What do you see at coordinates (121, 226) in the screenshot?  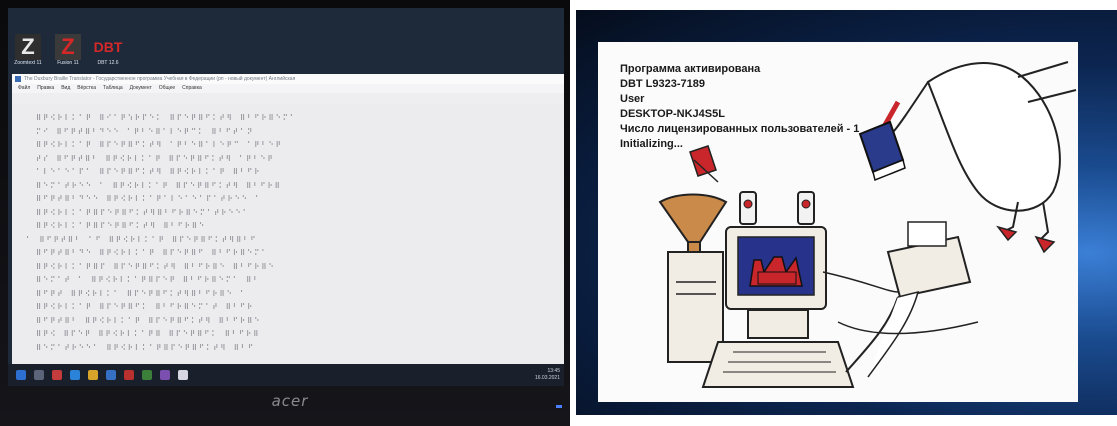 I see `braille-line: ⠿⠟⠪⠗⠇⠅⠁⠟⠿⠏⠑⠟⠿⠋⠅⠞⠻ ⠿⠃⠋⠗⠿⠑` at bounding box center [121, 226].